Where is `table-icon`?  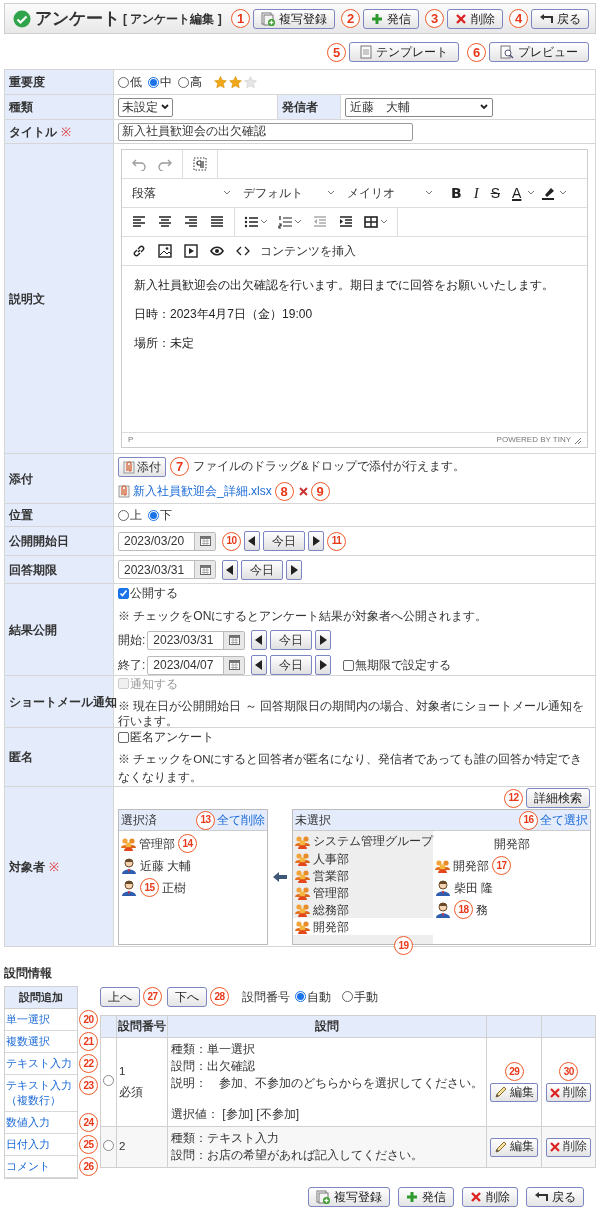
table-icon is located at coordinates (371, 222).